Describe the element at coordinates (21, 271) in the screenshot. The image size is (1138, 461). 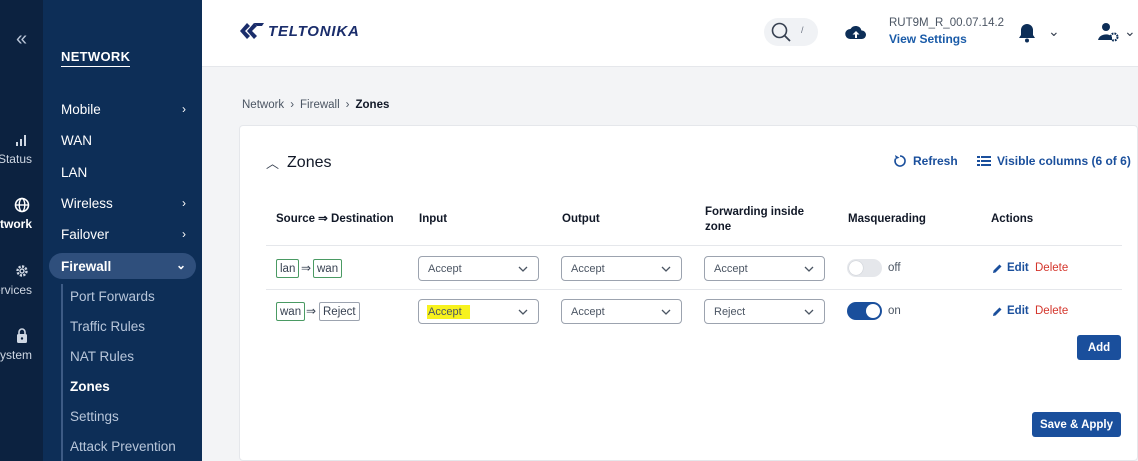
I see `gear-icon` at that location.